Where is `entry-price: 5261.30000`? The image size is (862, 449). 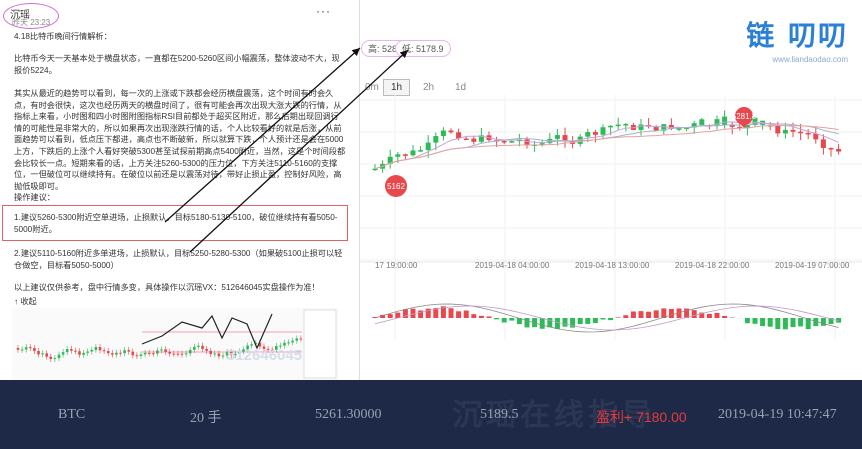 entry-price: 5261.30000 is located at coordinates (348, 414).